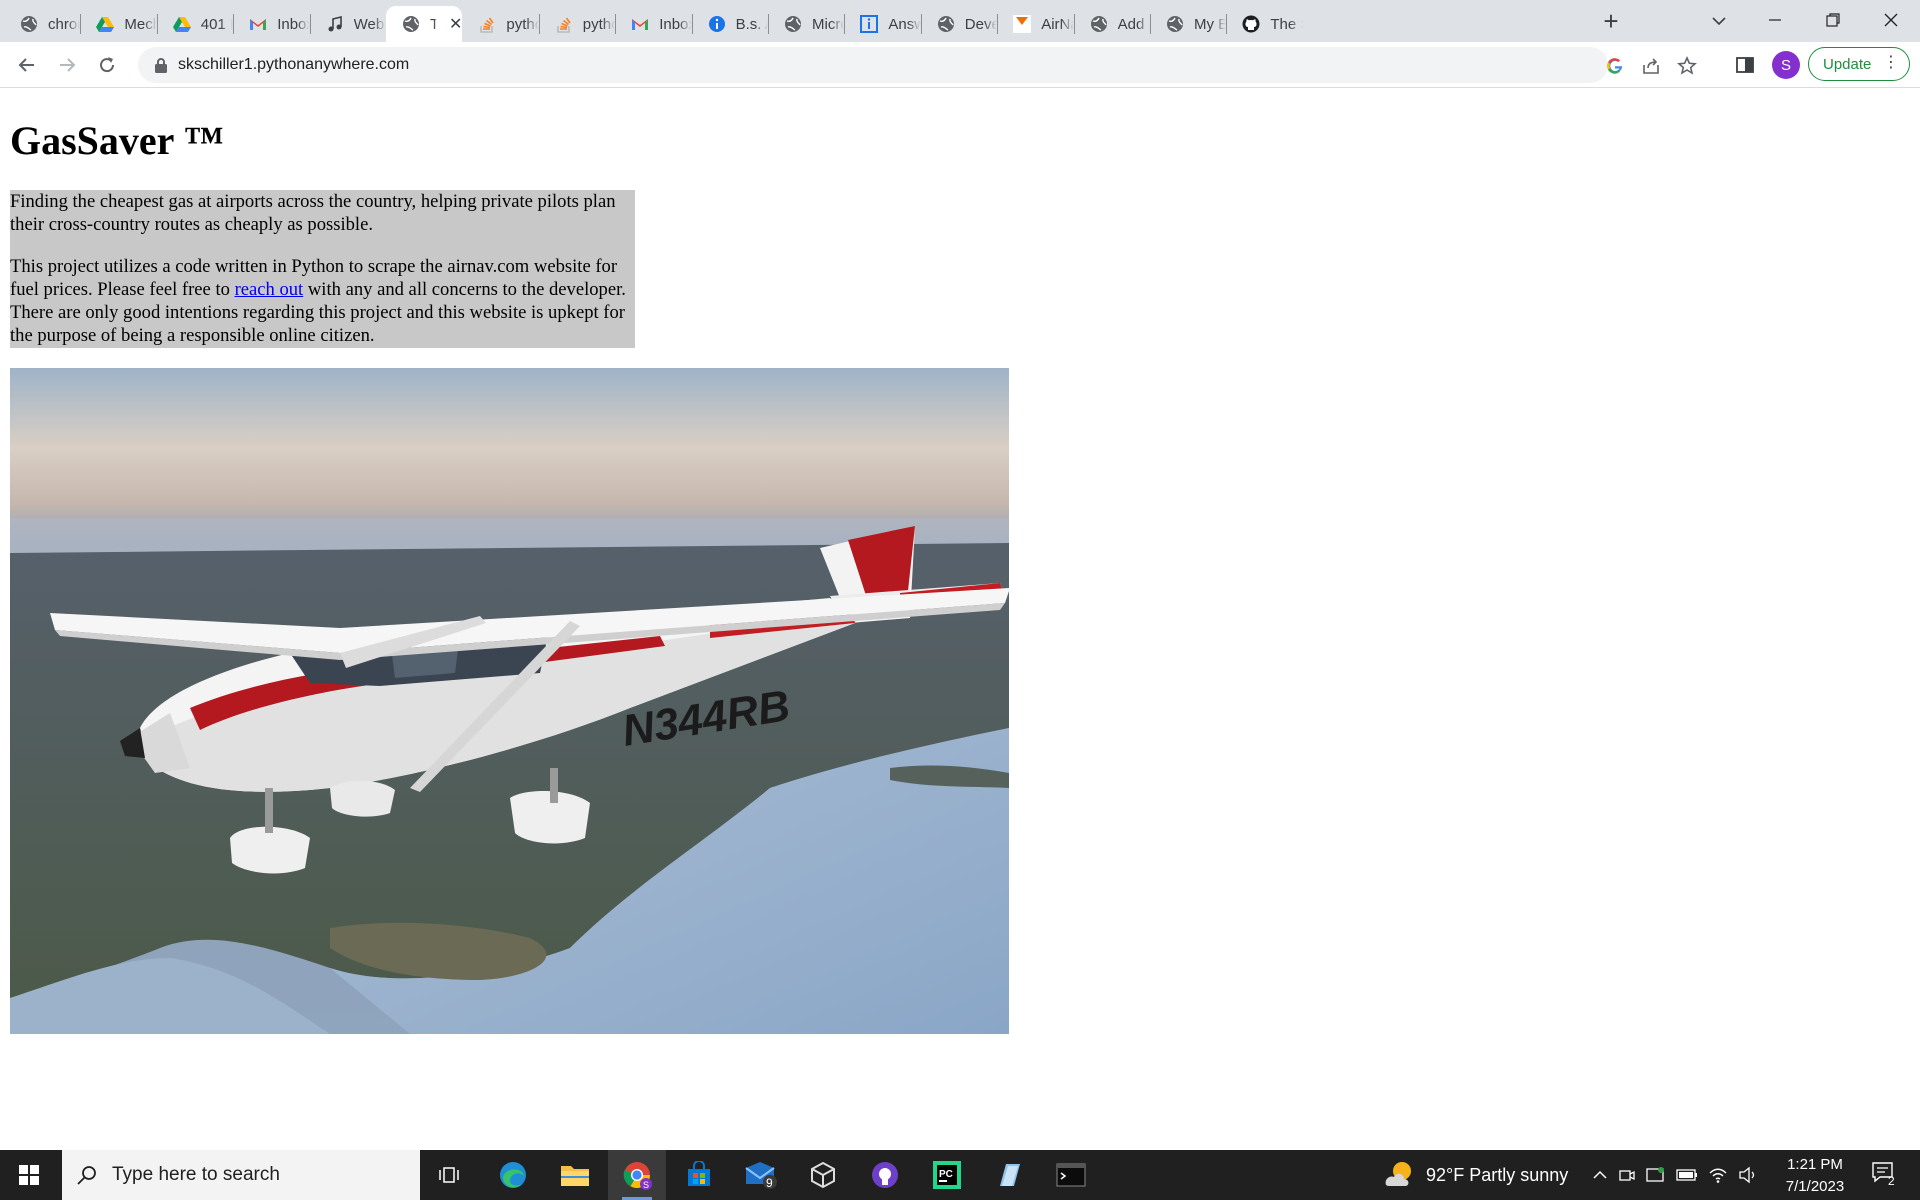 This screenshot has height=1200, width=1920. I want to click on star-icon, so click(1687, 65).